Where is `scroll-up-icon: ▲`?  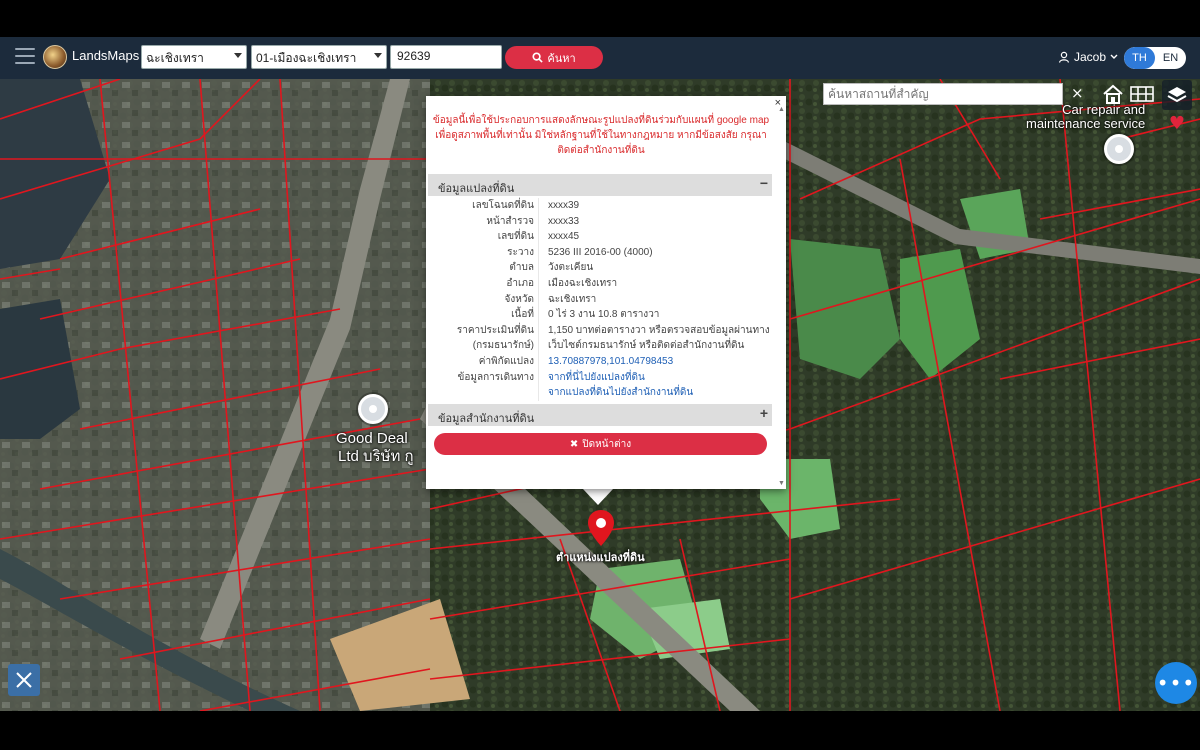
scroll-up-icon: ▲ is located at coordinates (781, 109).